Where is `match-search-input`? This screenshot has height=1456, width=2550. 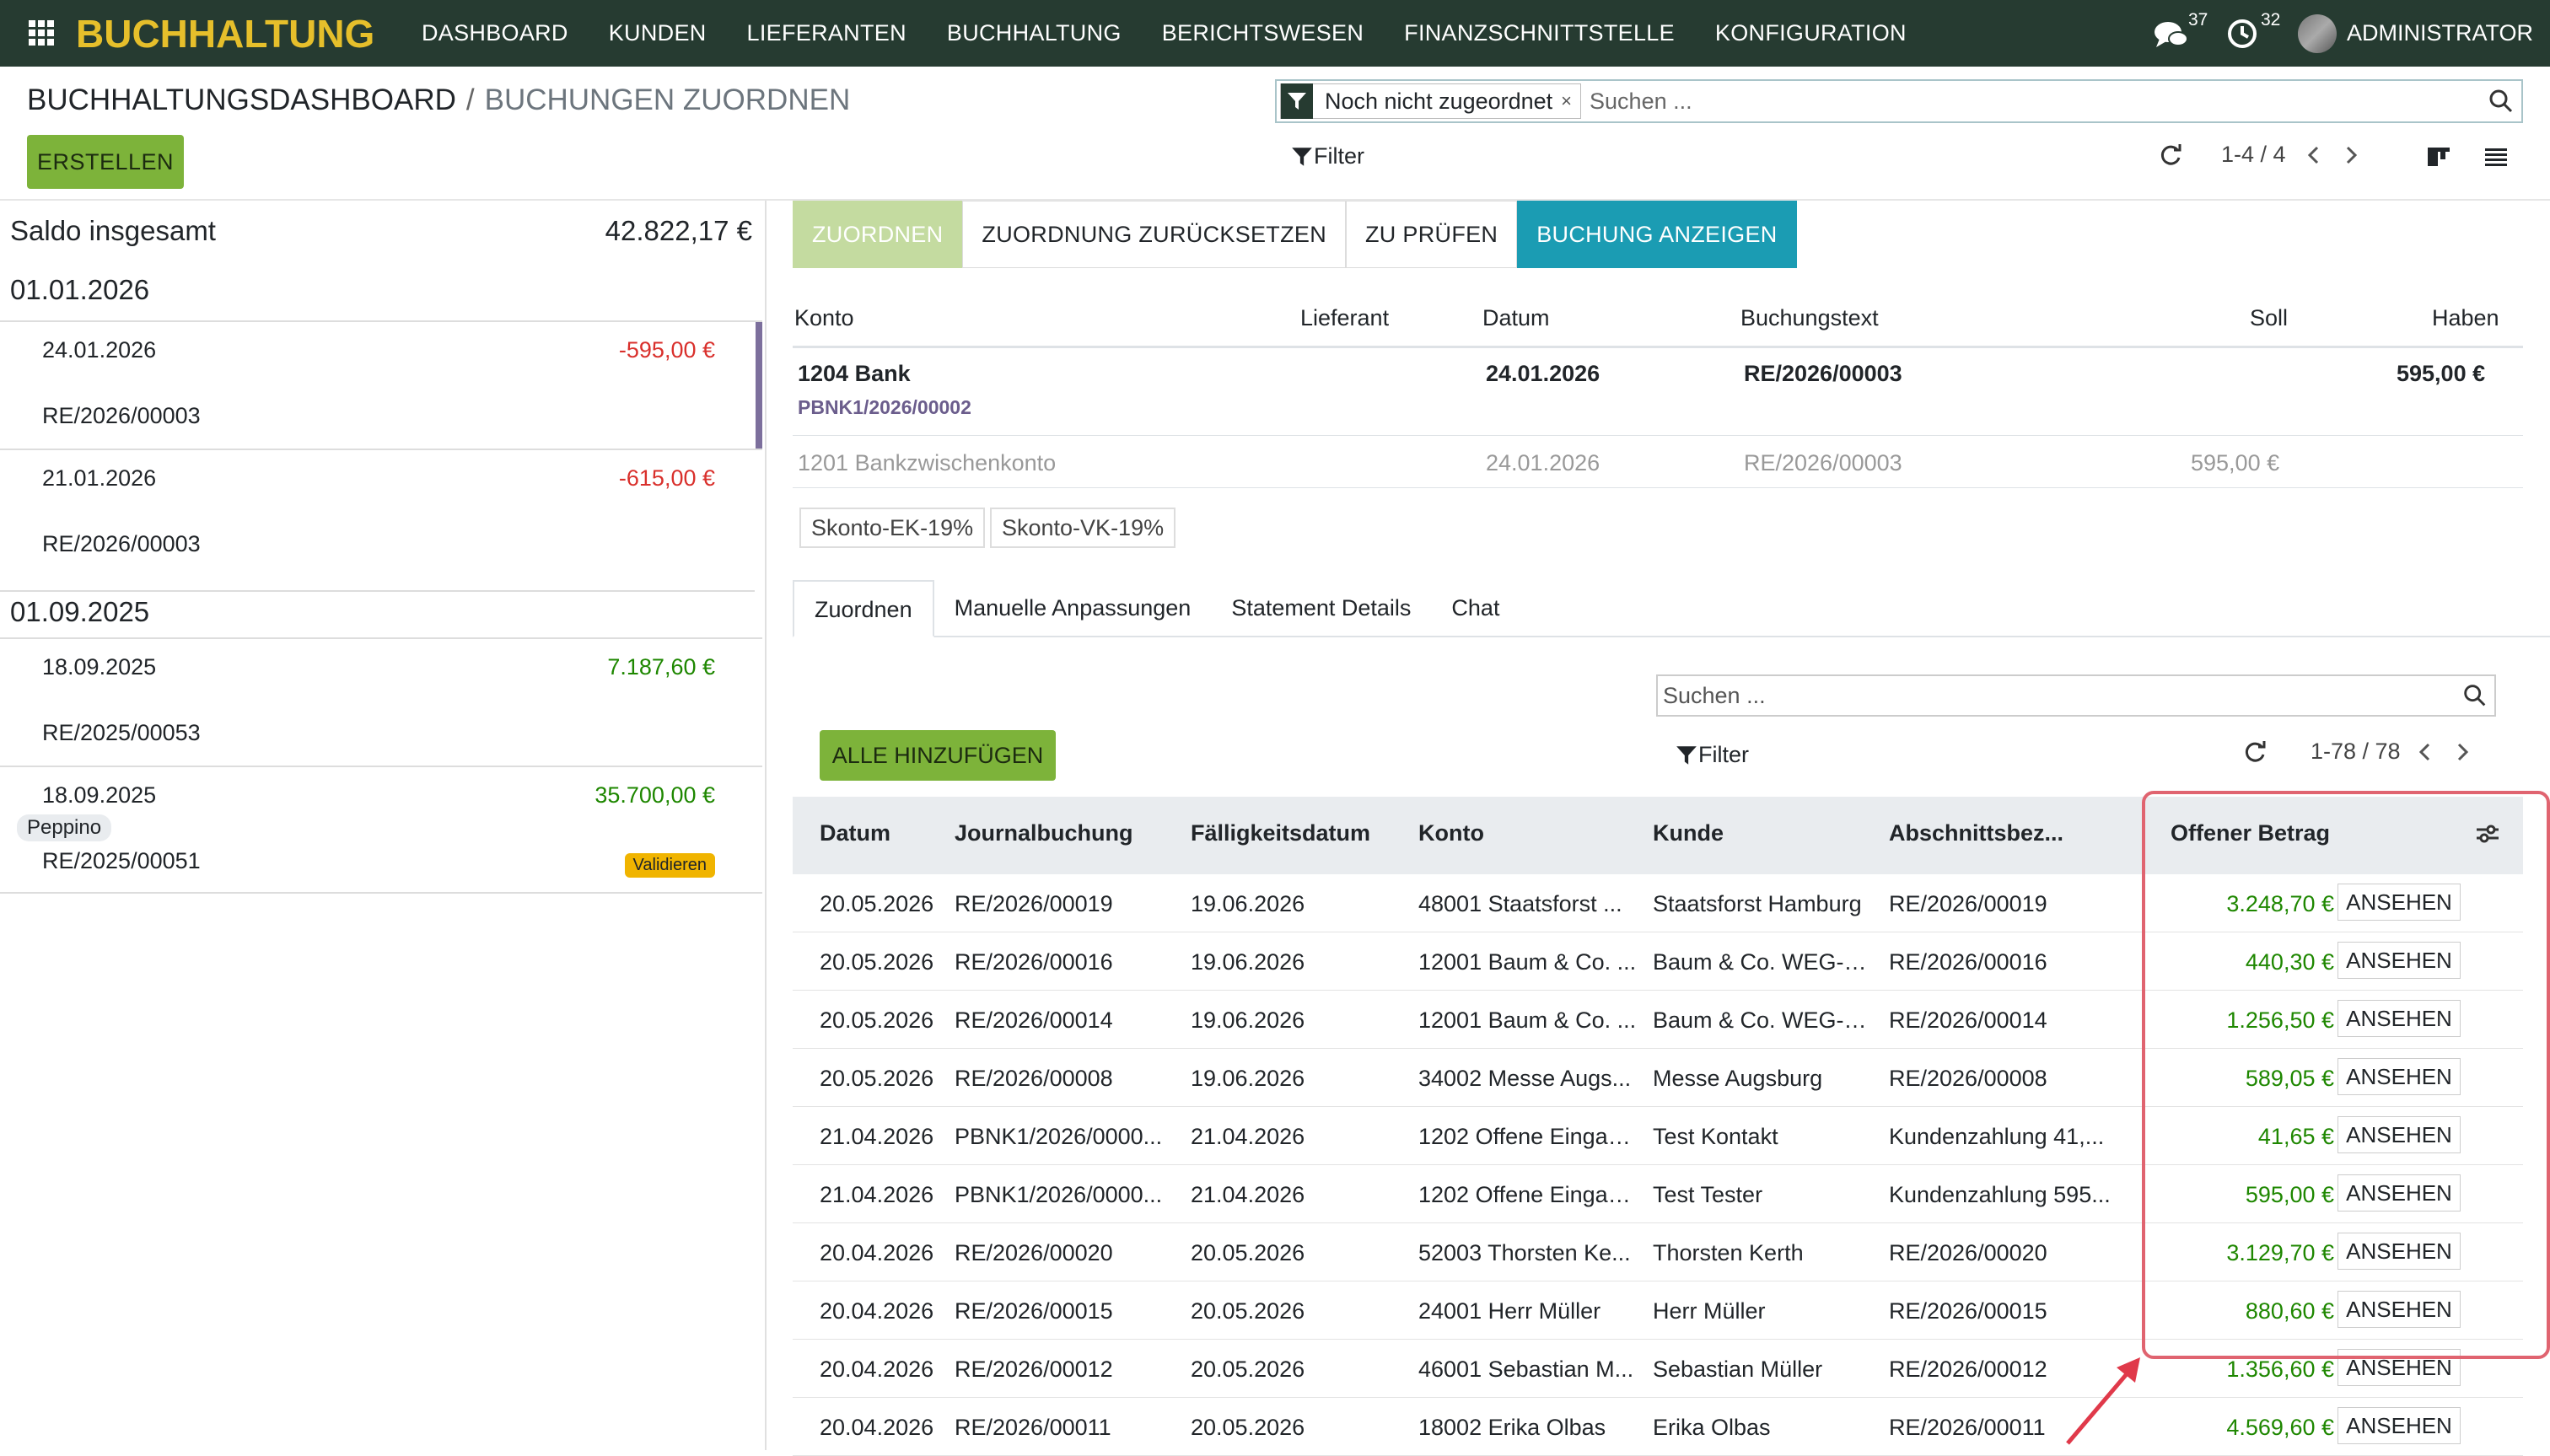 match-search-input is located at coordinates (2062, 695).